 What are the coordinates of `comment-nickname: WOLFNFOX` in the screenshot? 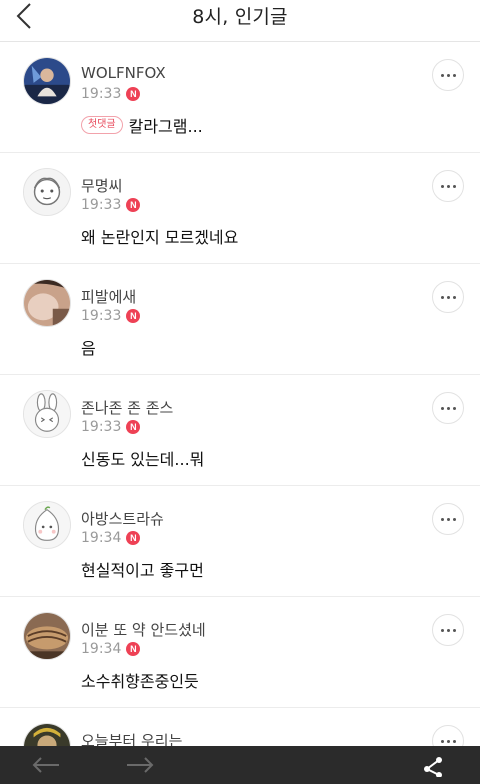 It's located at (123, 73).